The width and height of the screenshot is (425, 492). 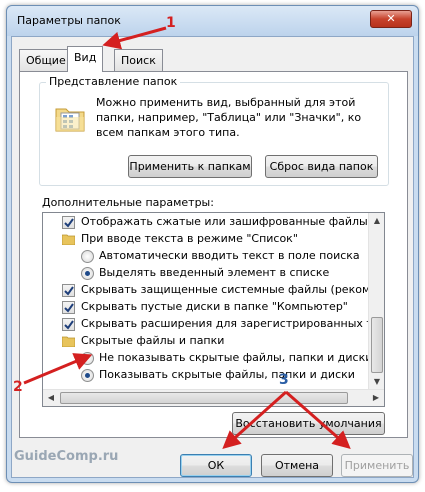 I want to click on tab-view: Вид, so click(x=85, y=59).